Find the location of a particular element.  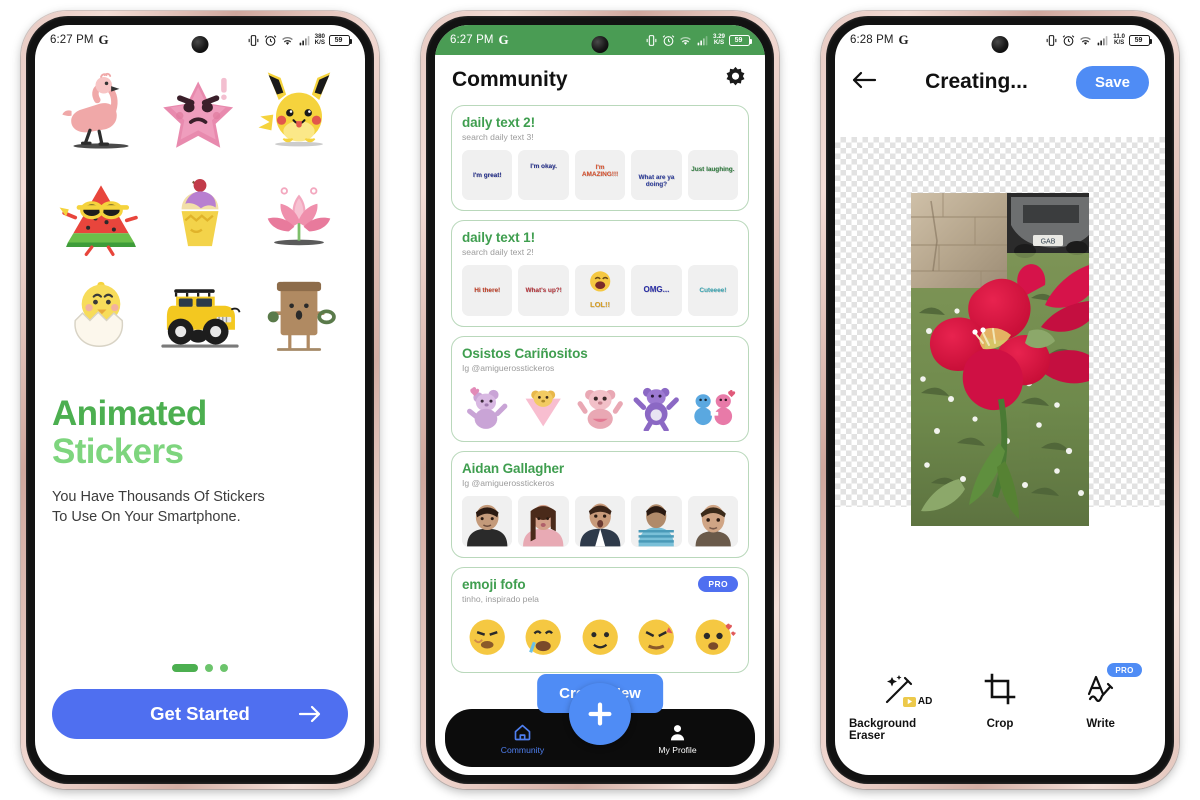

sticker-thumb: I'm AMAZING!!! is located at coordinates (600, 175).